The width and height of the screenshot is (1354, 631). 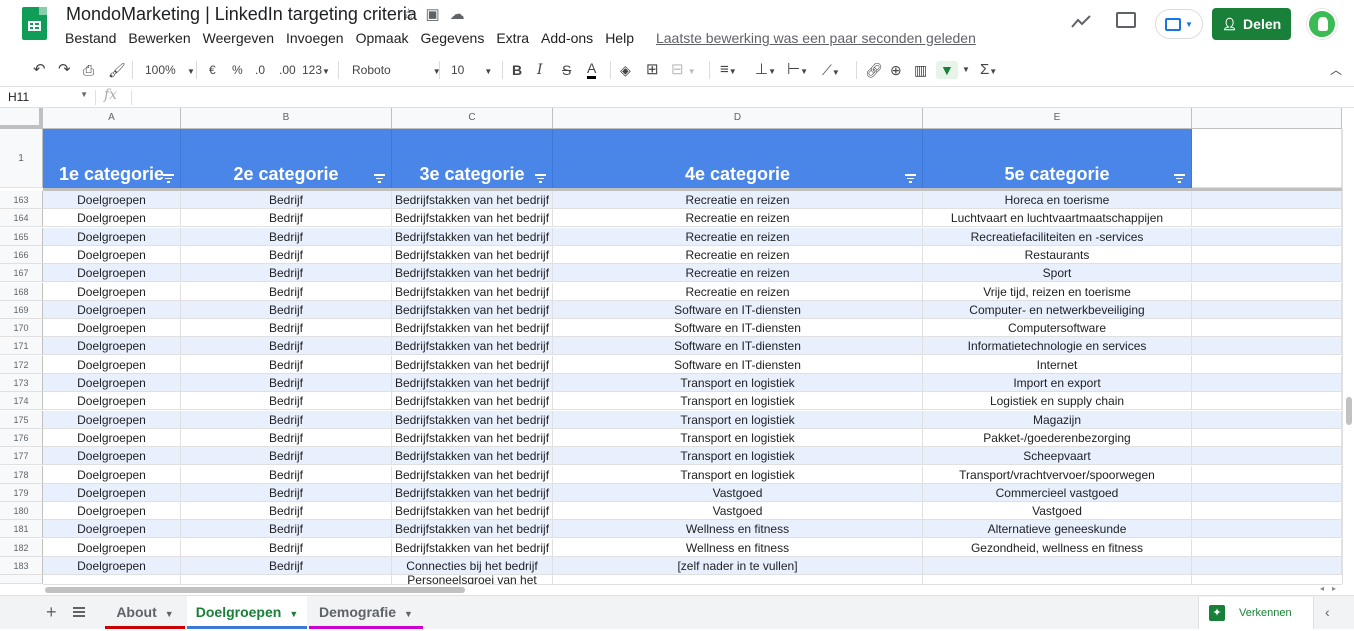 I want to click on text-color-button: A, so click(x=592, y=70).